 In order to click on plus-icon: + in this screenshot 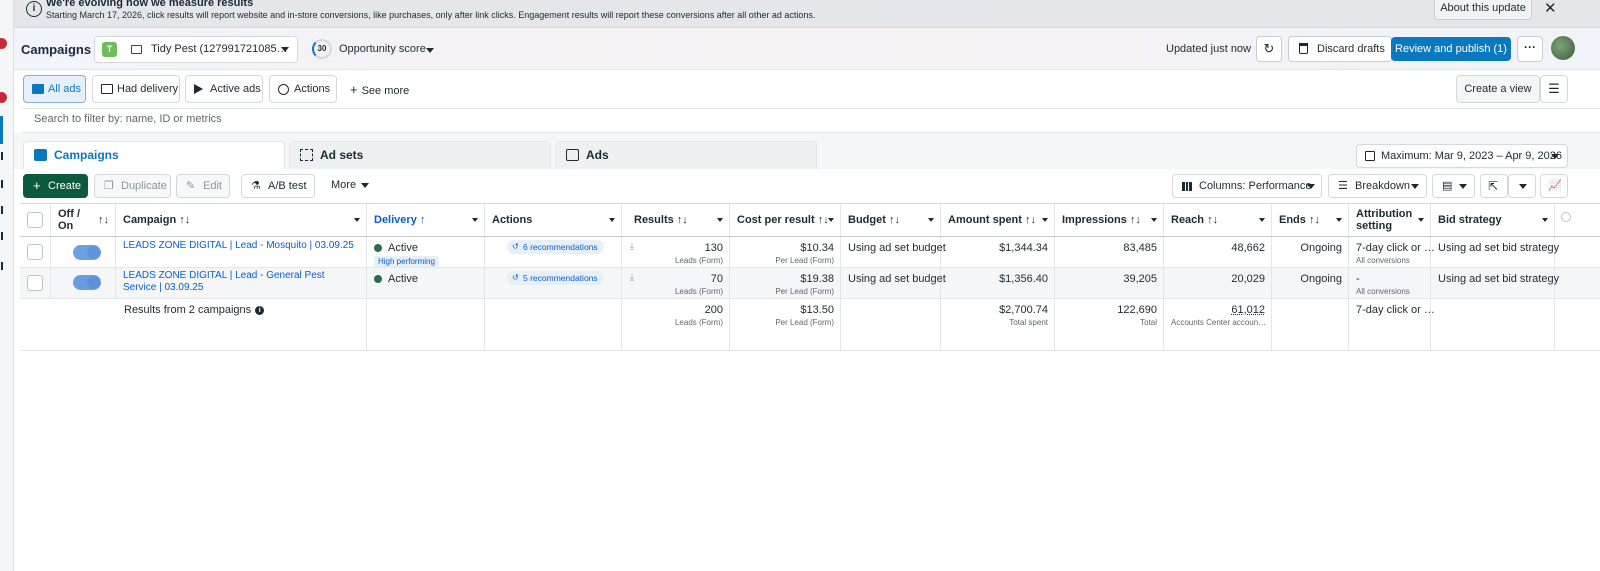, I will do `click(354, 89)`.